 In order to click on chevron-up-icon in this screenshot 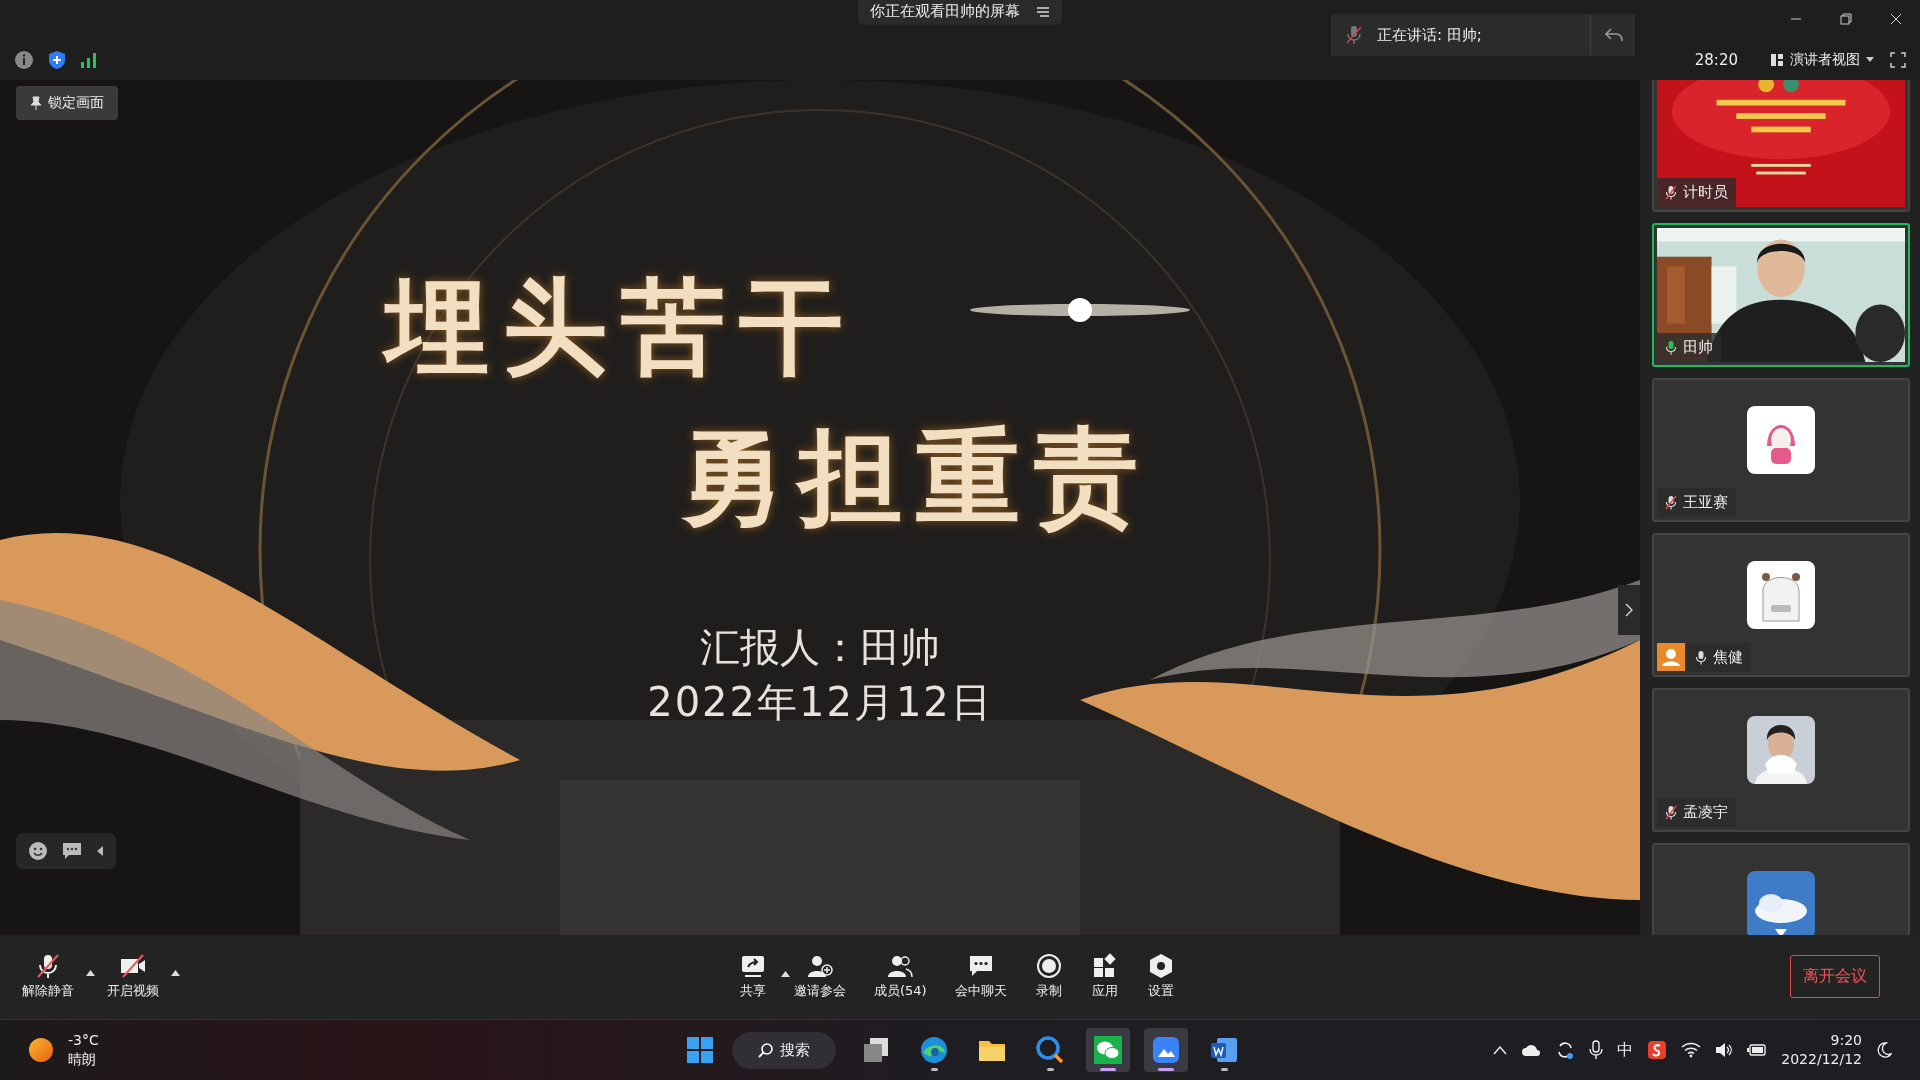, I will do `click(1500, 1050)`.